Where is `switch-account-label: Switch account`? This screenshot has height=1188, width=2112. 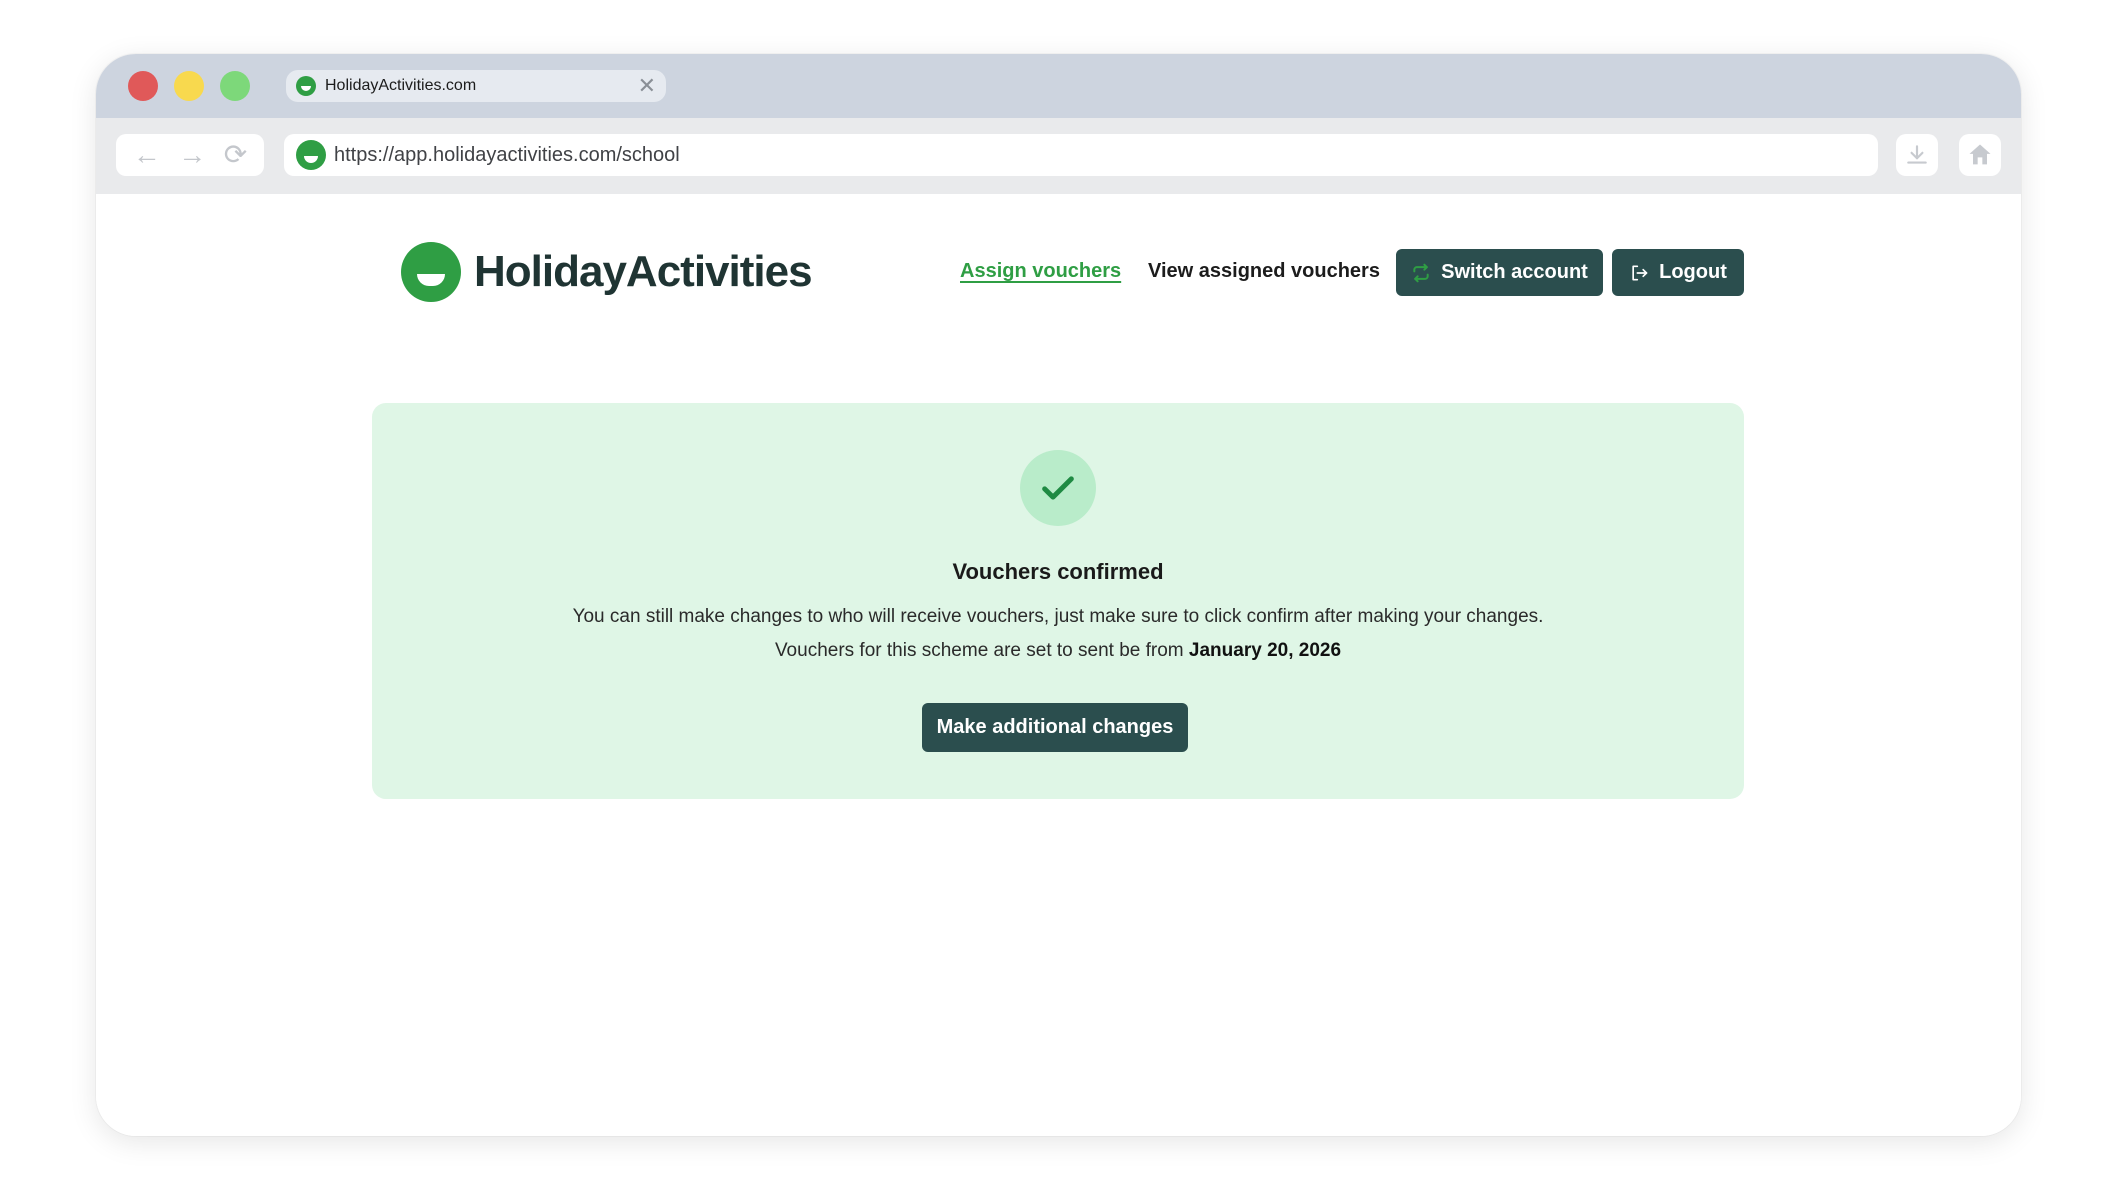
switch-account-label: Switch account is located at coordinates (1514, 272).